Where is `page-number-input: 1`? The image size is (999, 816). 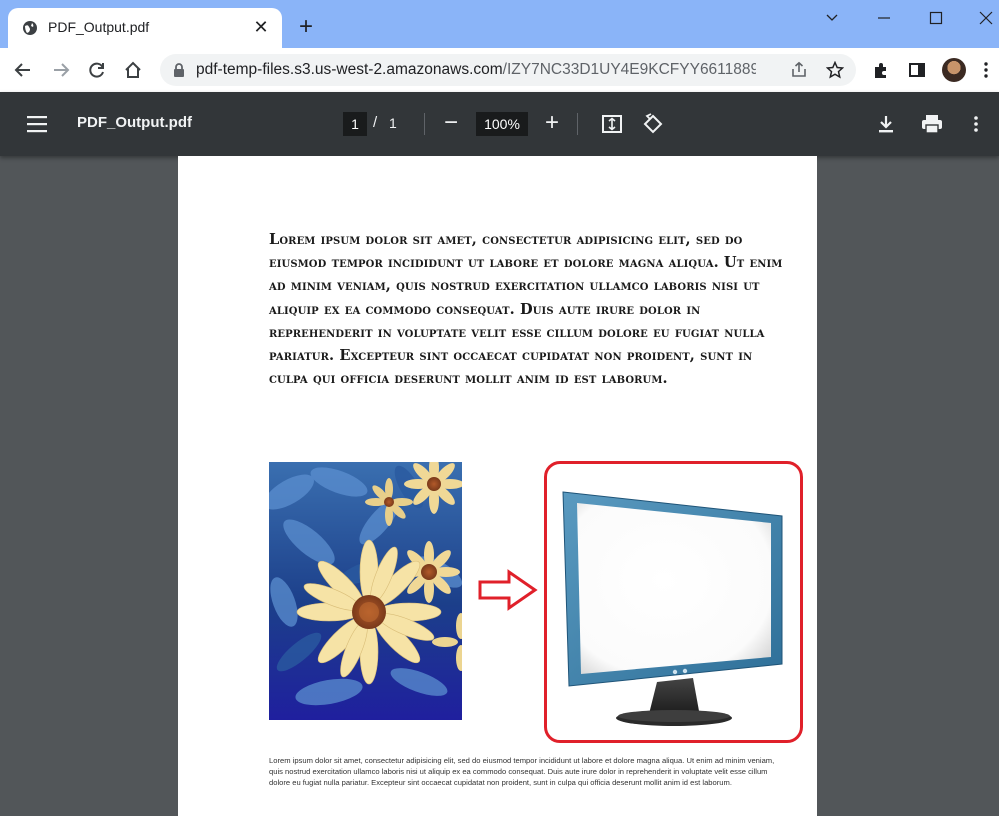
page-number-input: 1 is located at coordinates (355, 124).